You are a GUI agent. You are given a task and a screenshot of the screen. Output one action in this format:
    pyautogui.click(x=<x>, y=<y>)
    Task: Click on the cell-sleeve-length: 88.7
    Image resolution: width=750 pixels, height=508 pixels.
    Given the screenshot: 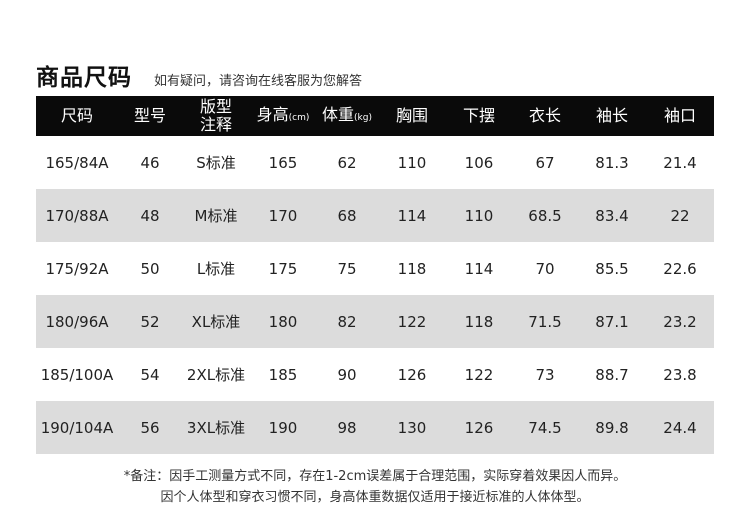 What is the action you would take?
    pyautogui.click(x=612, y=374)
    